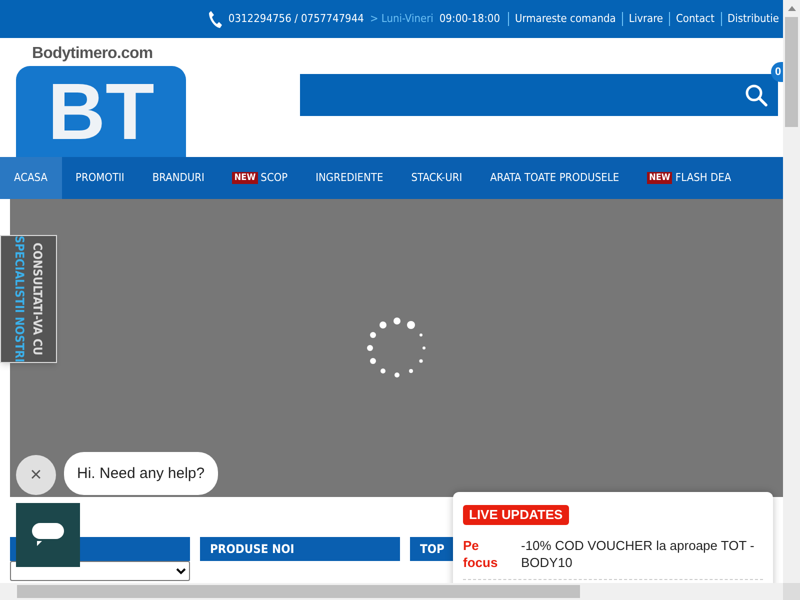  What do you see at coordinates (703, 178) in the screenshot?
I see `nav-tab-label: FLASH DEA` at bounding box center [703, 178].